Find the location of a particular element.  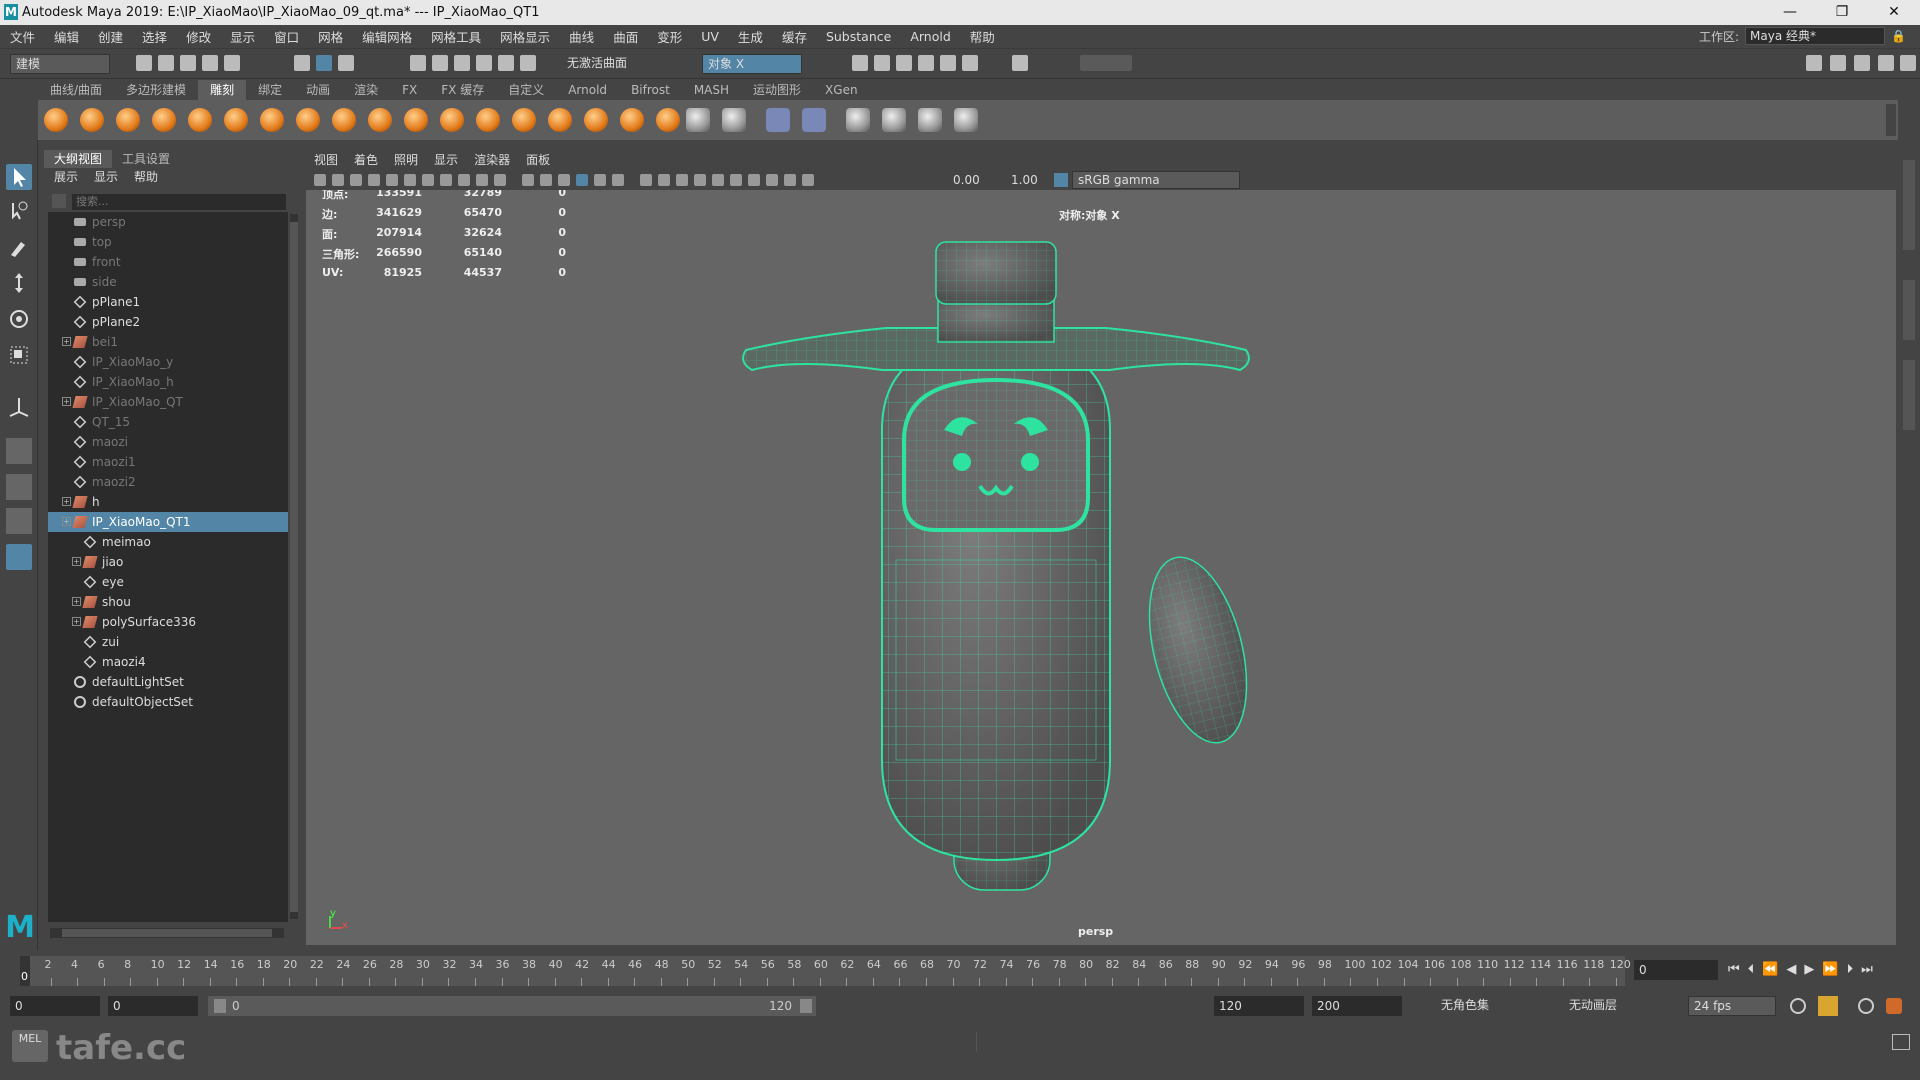

smooth-shade-icon is located at coordinates (582, 180).